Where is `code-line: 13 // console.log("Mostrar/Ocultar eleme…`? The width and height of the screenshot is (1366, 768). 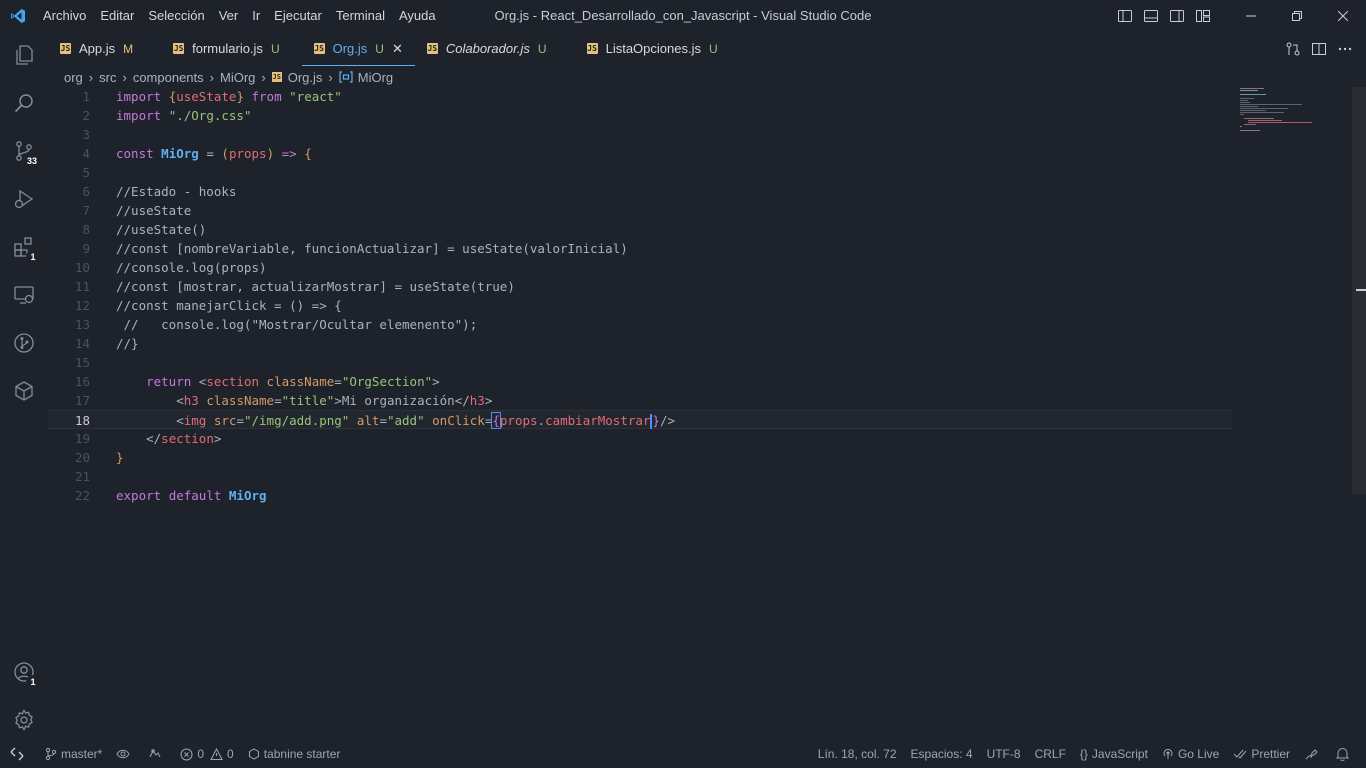
code-line: 13 // console.log("Mostrar/Ocultar eleme… is located at coordinates (640, 324).